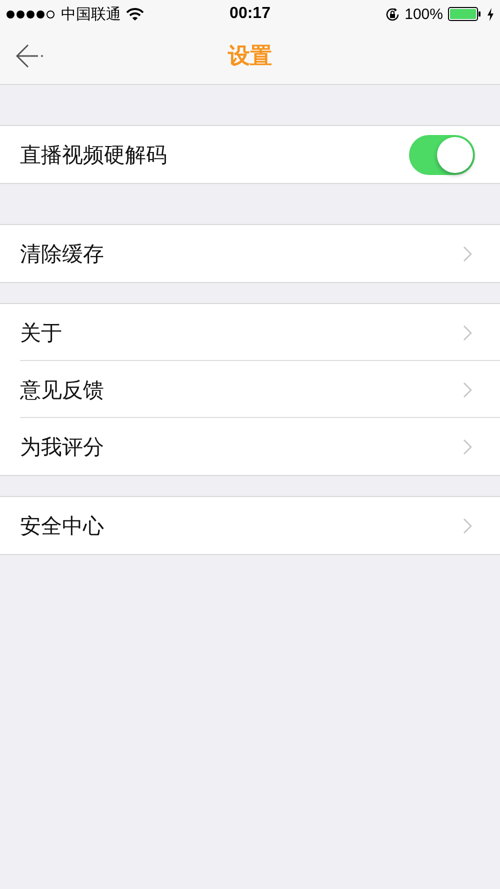  What do you see at coordinates (62, 447) in the screenshot?
I see `setting-label: 为我评分` at bounding box center [62, 447].